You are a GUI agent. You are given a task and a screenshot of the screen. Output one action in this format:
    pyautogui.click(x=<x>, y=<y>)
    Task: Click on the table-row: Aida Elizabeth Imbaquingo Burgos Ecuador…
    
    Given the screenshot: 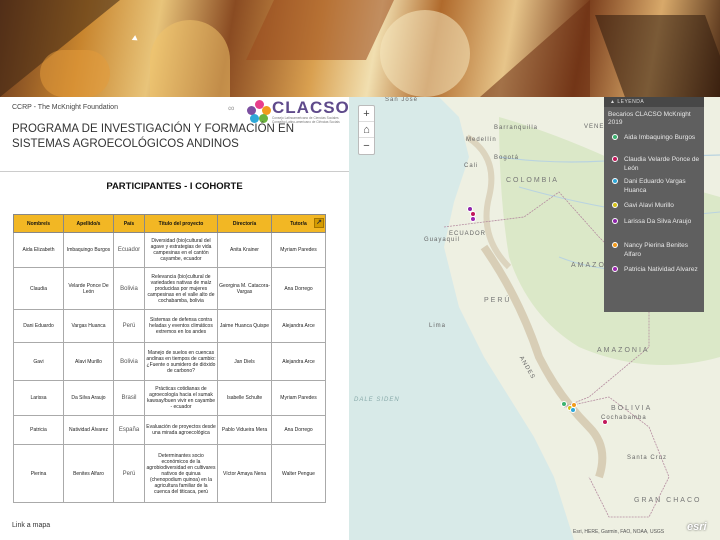 What is the action you would take?
    pyautogui.click(x=169, y=250)
    